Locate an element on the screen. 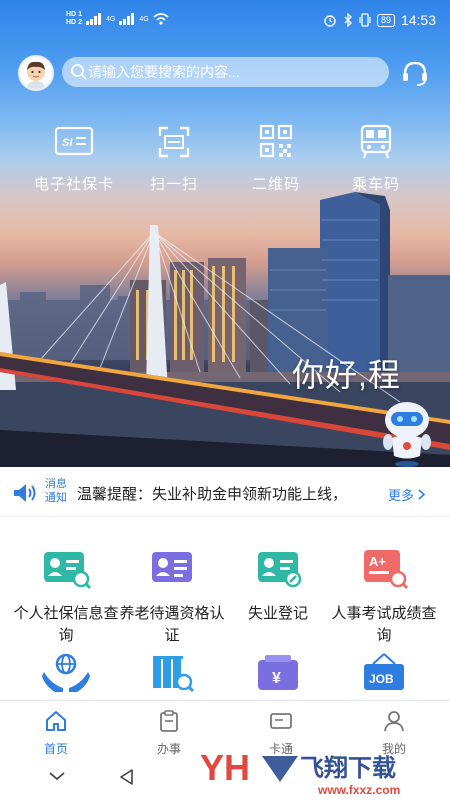 Image resolution: width=450 pixels, height=800 pixels. site-watermark: YH 飞翔下载 www.fxxz.com is located at coordinates (300, 772).